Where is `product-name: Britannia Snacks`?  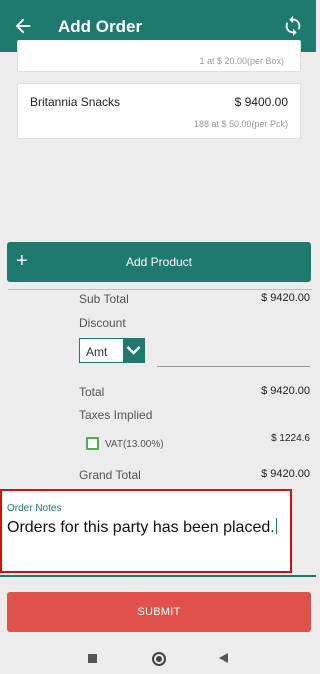
product-name: Britannia Snacks is located at coordinates (75, 102).